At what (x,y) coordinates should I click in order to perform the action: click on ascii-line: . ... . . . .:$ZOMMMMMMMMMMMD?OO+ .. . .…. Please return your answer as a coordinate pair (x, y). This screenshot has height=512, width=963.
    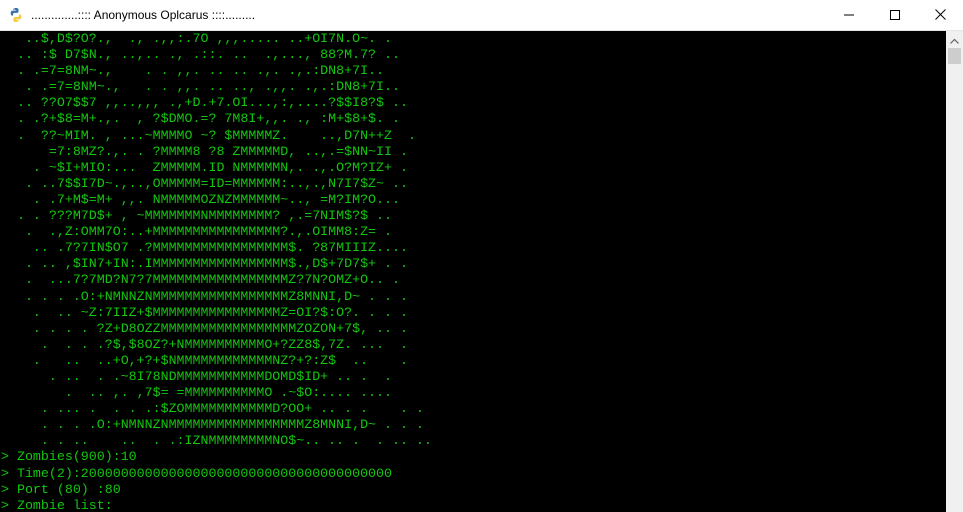
    Looking at the image, I should click on (212, 409).